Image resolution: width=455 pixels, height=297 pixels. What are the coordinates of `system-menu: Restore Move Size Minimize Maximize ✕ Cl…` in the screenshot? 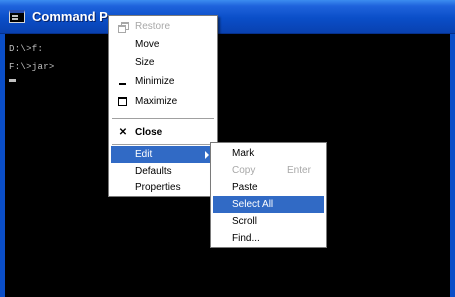 It's located at (163, 106).